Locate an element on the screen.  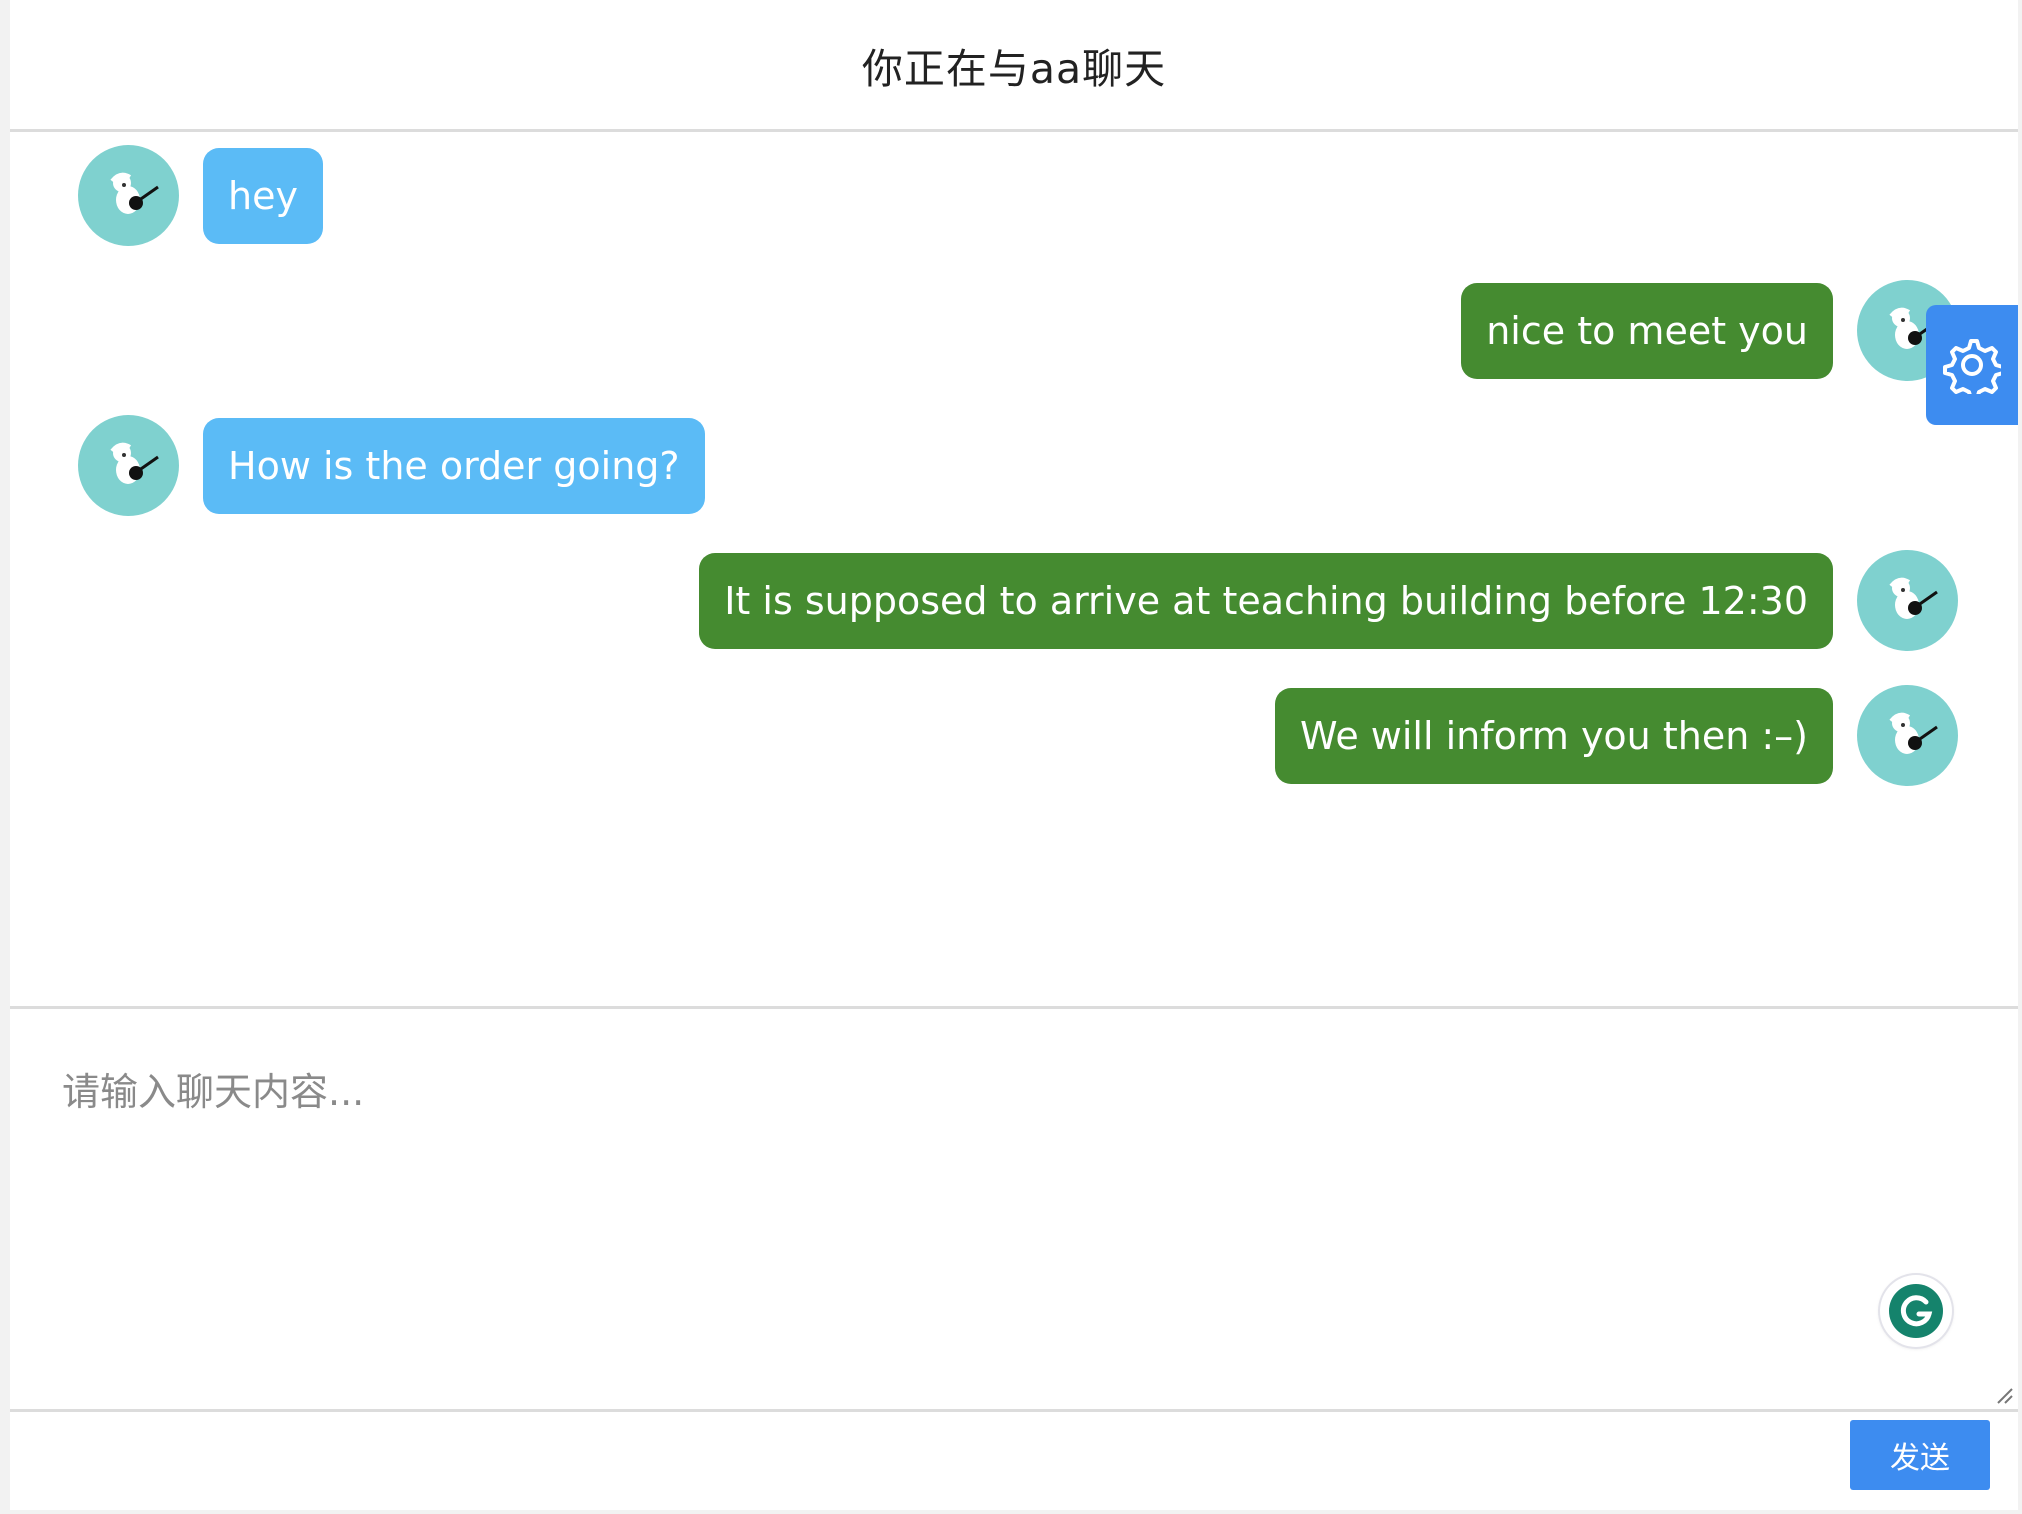
message-bubble: How is the order going? is located at coordinates (454, 465).